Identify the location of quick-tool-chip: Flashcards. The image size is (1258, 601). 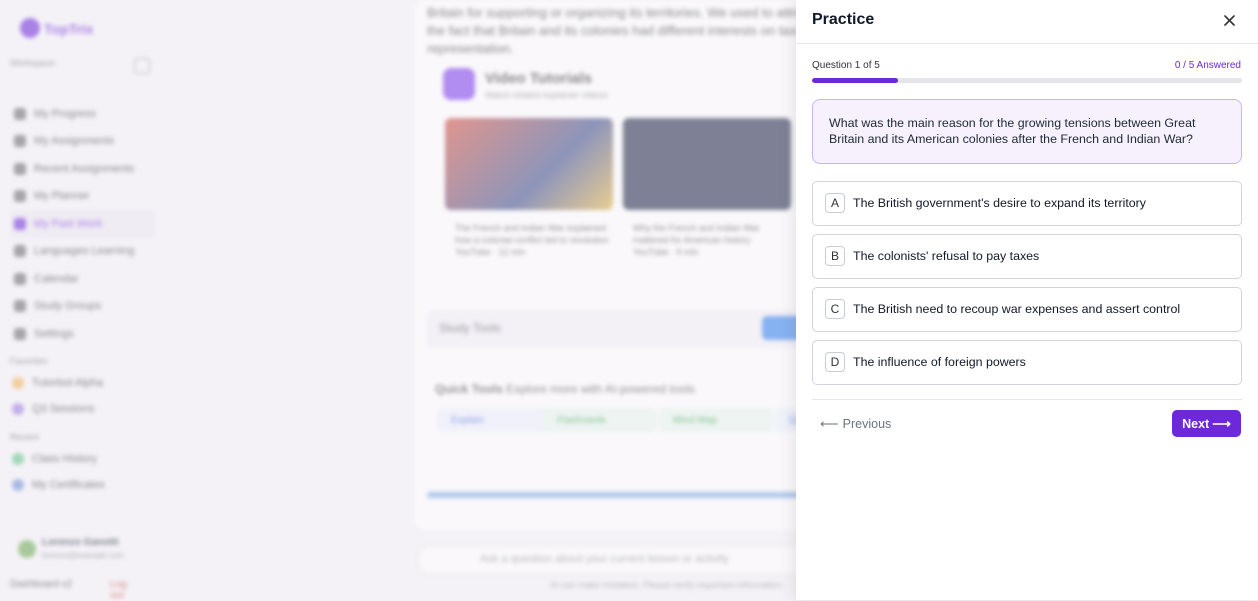
(600, 420).